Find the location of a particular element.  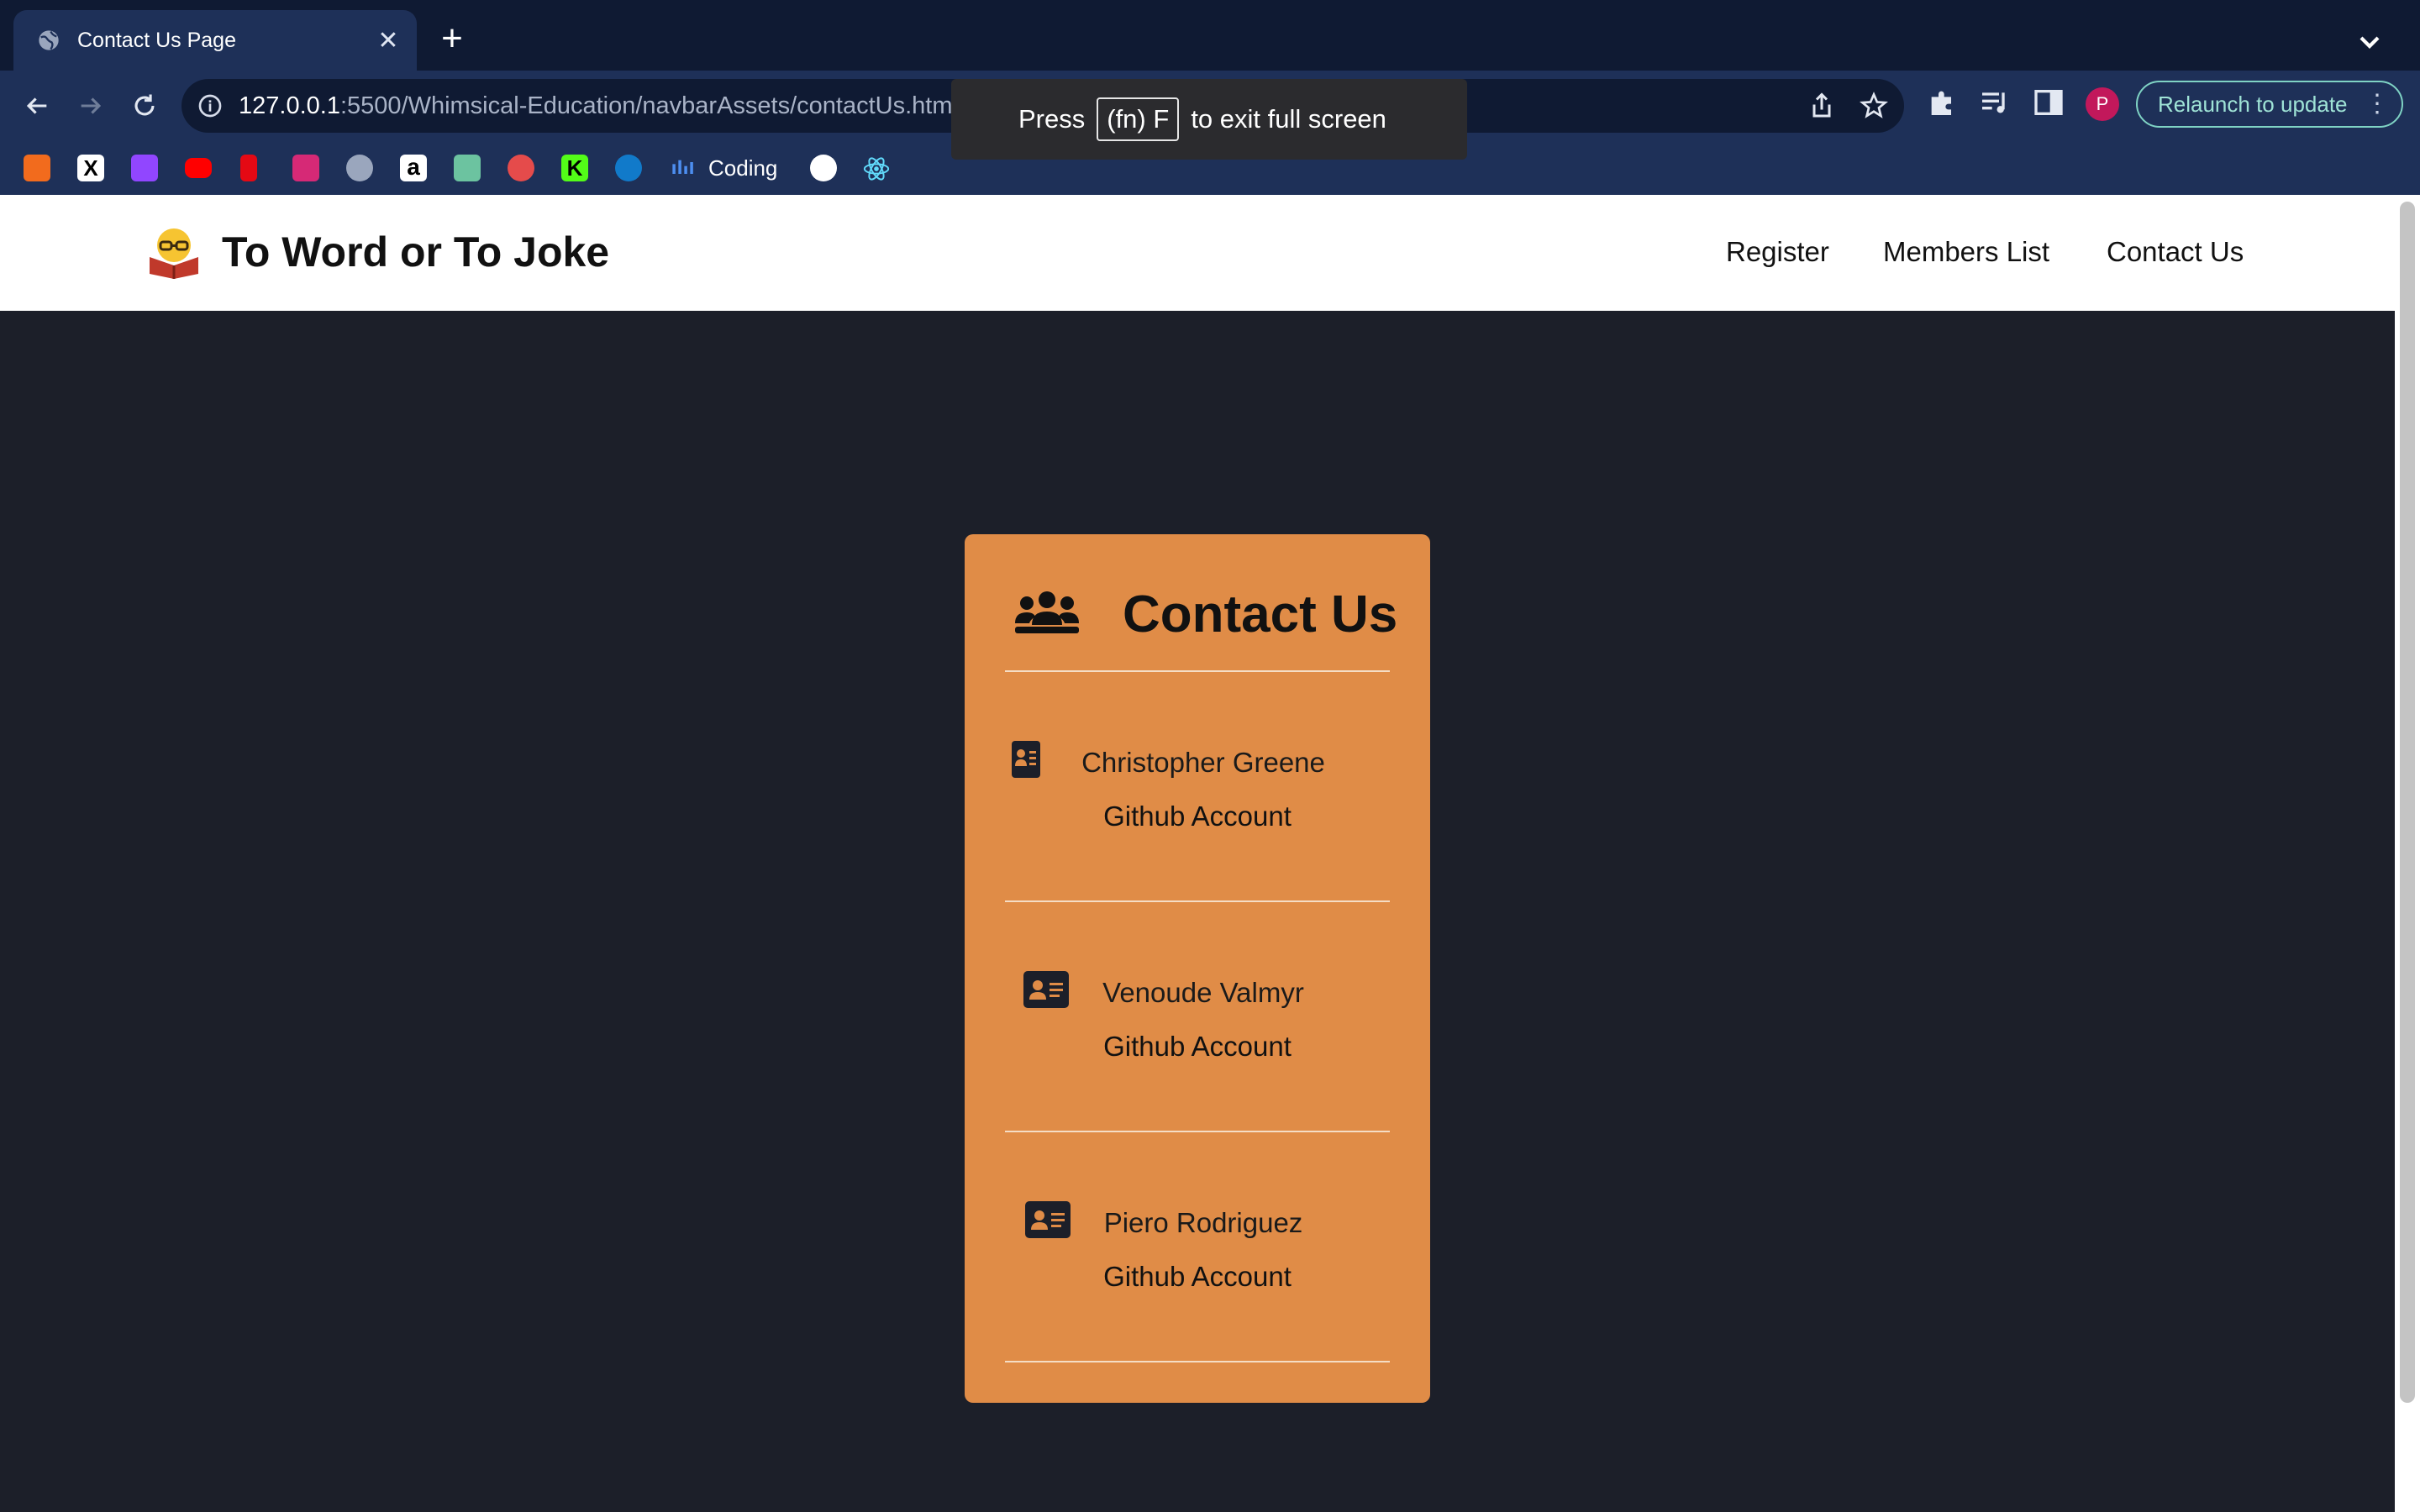

card-header: Contact Us is located at coordinates (1197, 614).